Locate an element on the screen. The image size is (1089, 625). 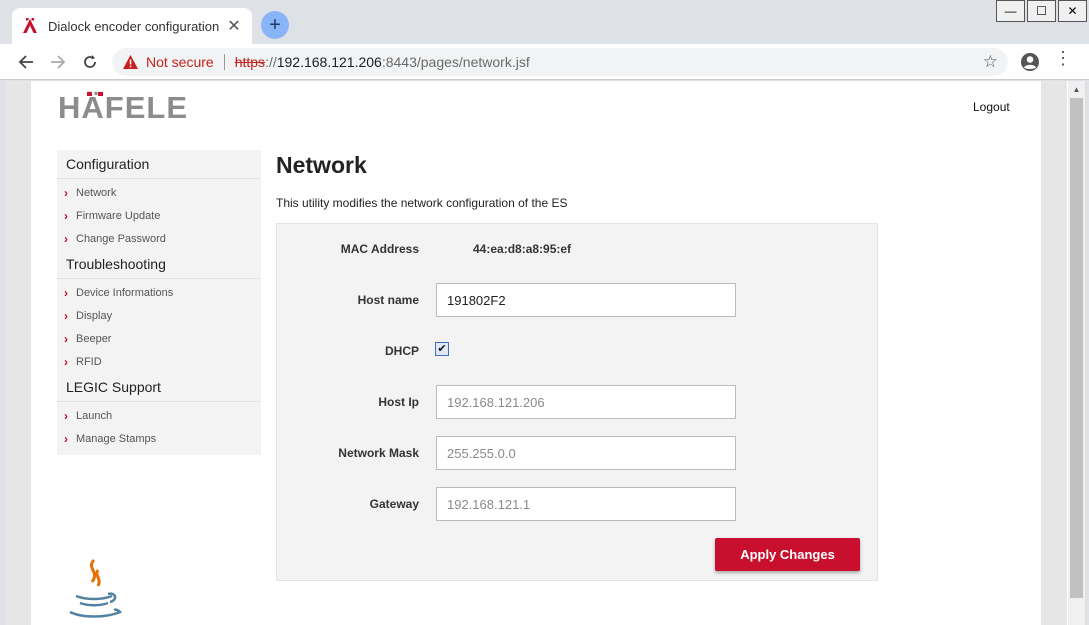
close-window-button: ✕ is located at coordinates (1072, 11).